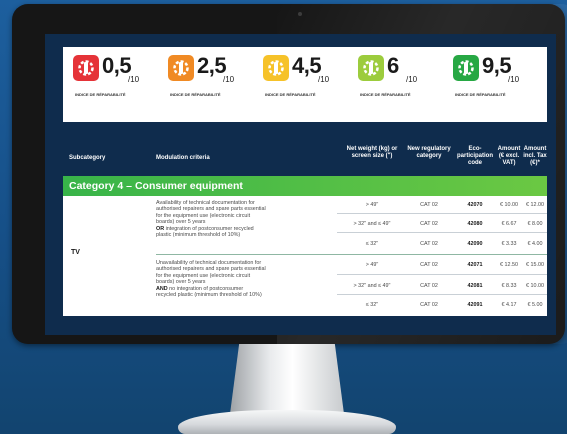 This screenshot has width=567, height=434. I want to click on criteria-line: plastic (minimum threshold of 10%), so click(198, 235).